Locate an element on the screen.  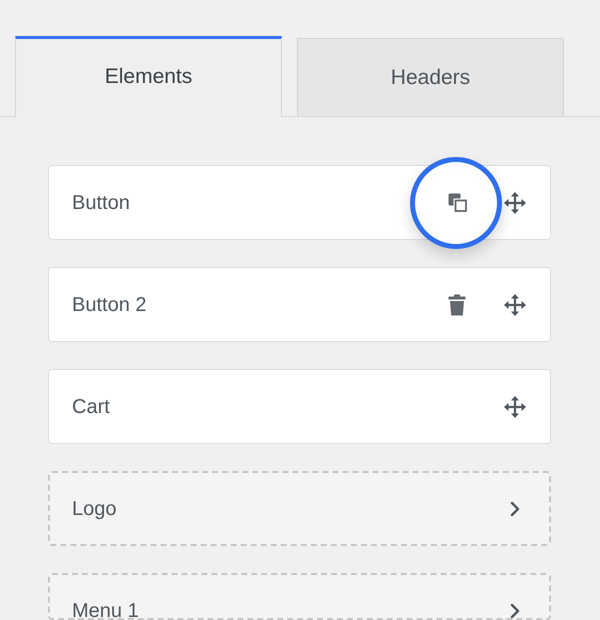
element-label: Button 2 is located at coordinates (110, 304).